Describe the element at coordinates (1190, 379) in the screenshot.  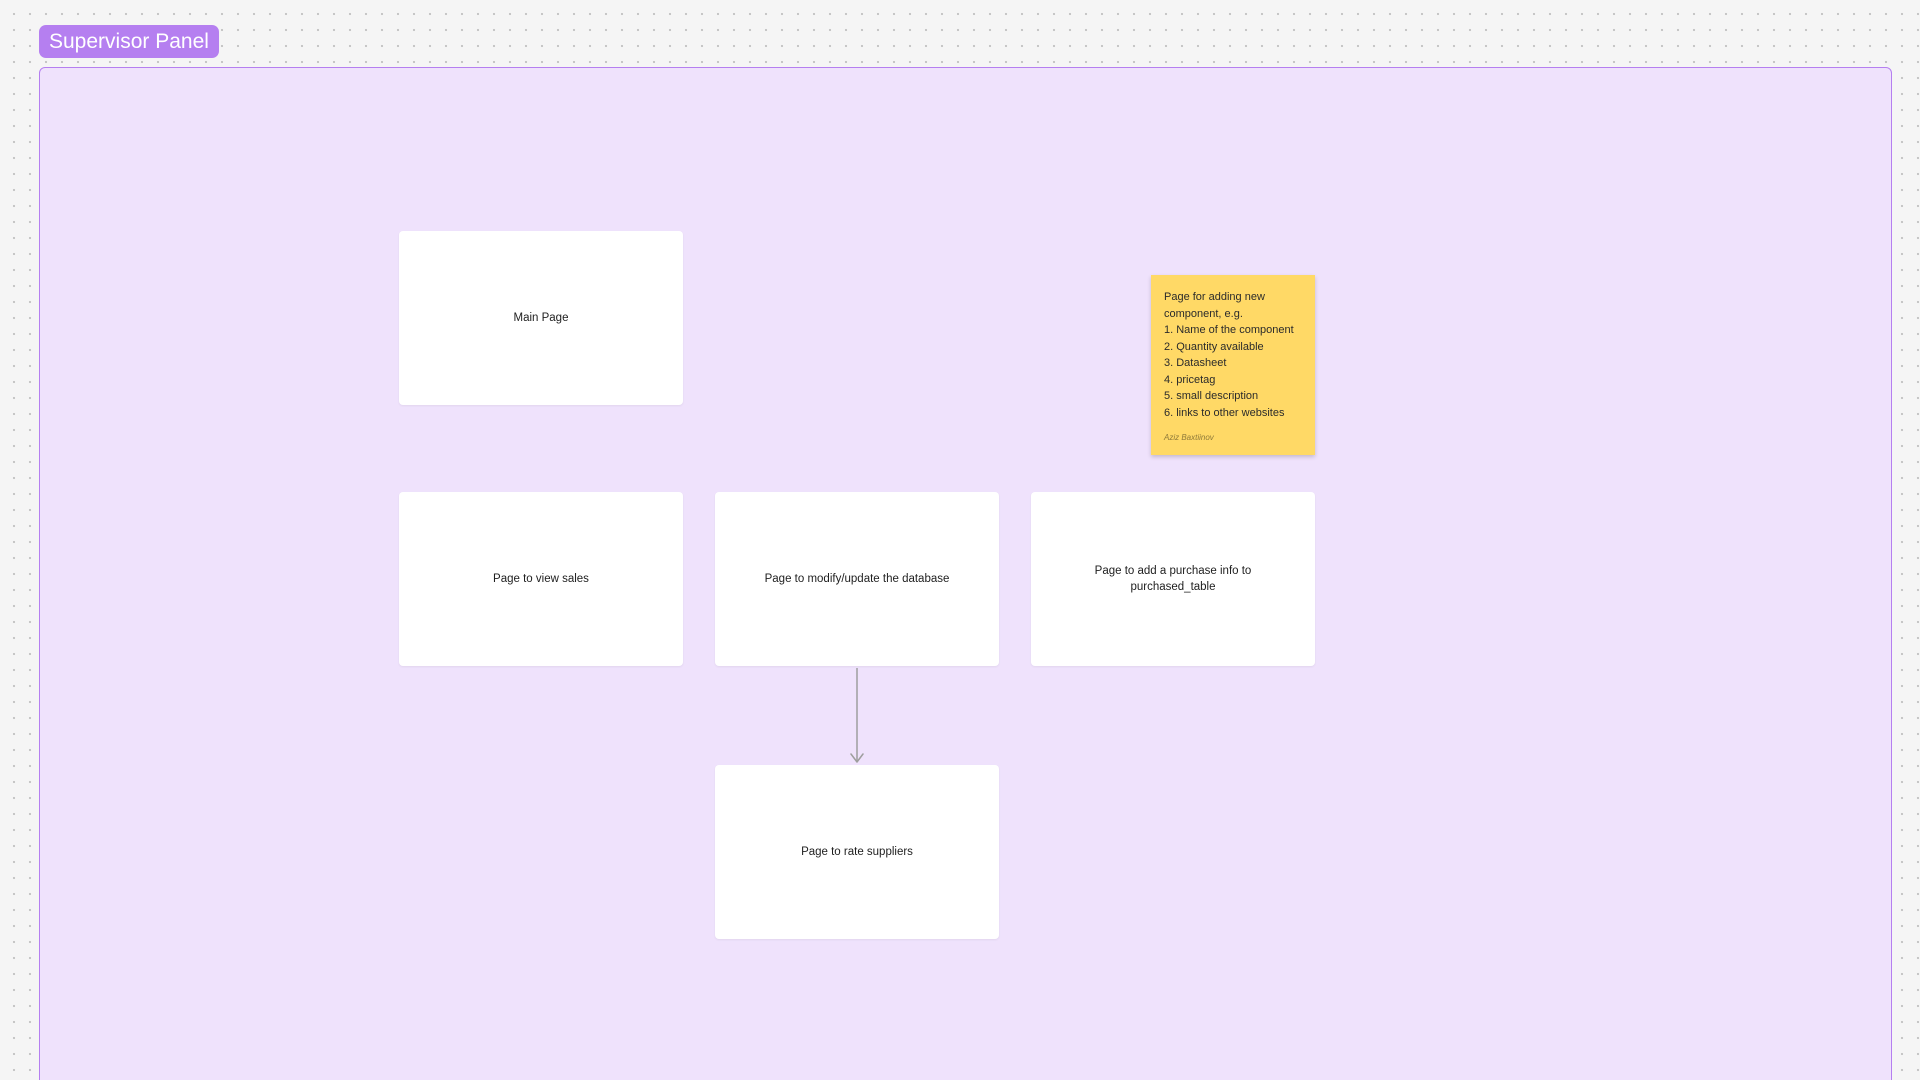
I see `sticky-note-line: 4. pricetag` at that location.